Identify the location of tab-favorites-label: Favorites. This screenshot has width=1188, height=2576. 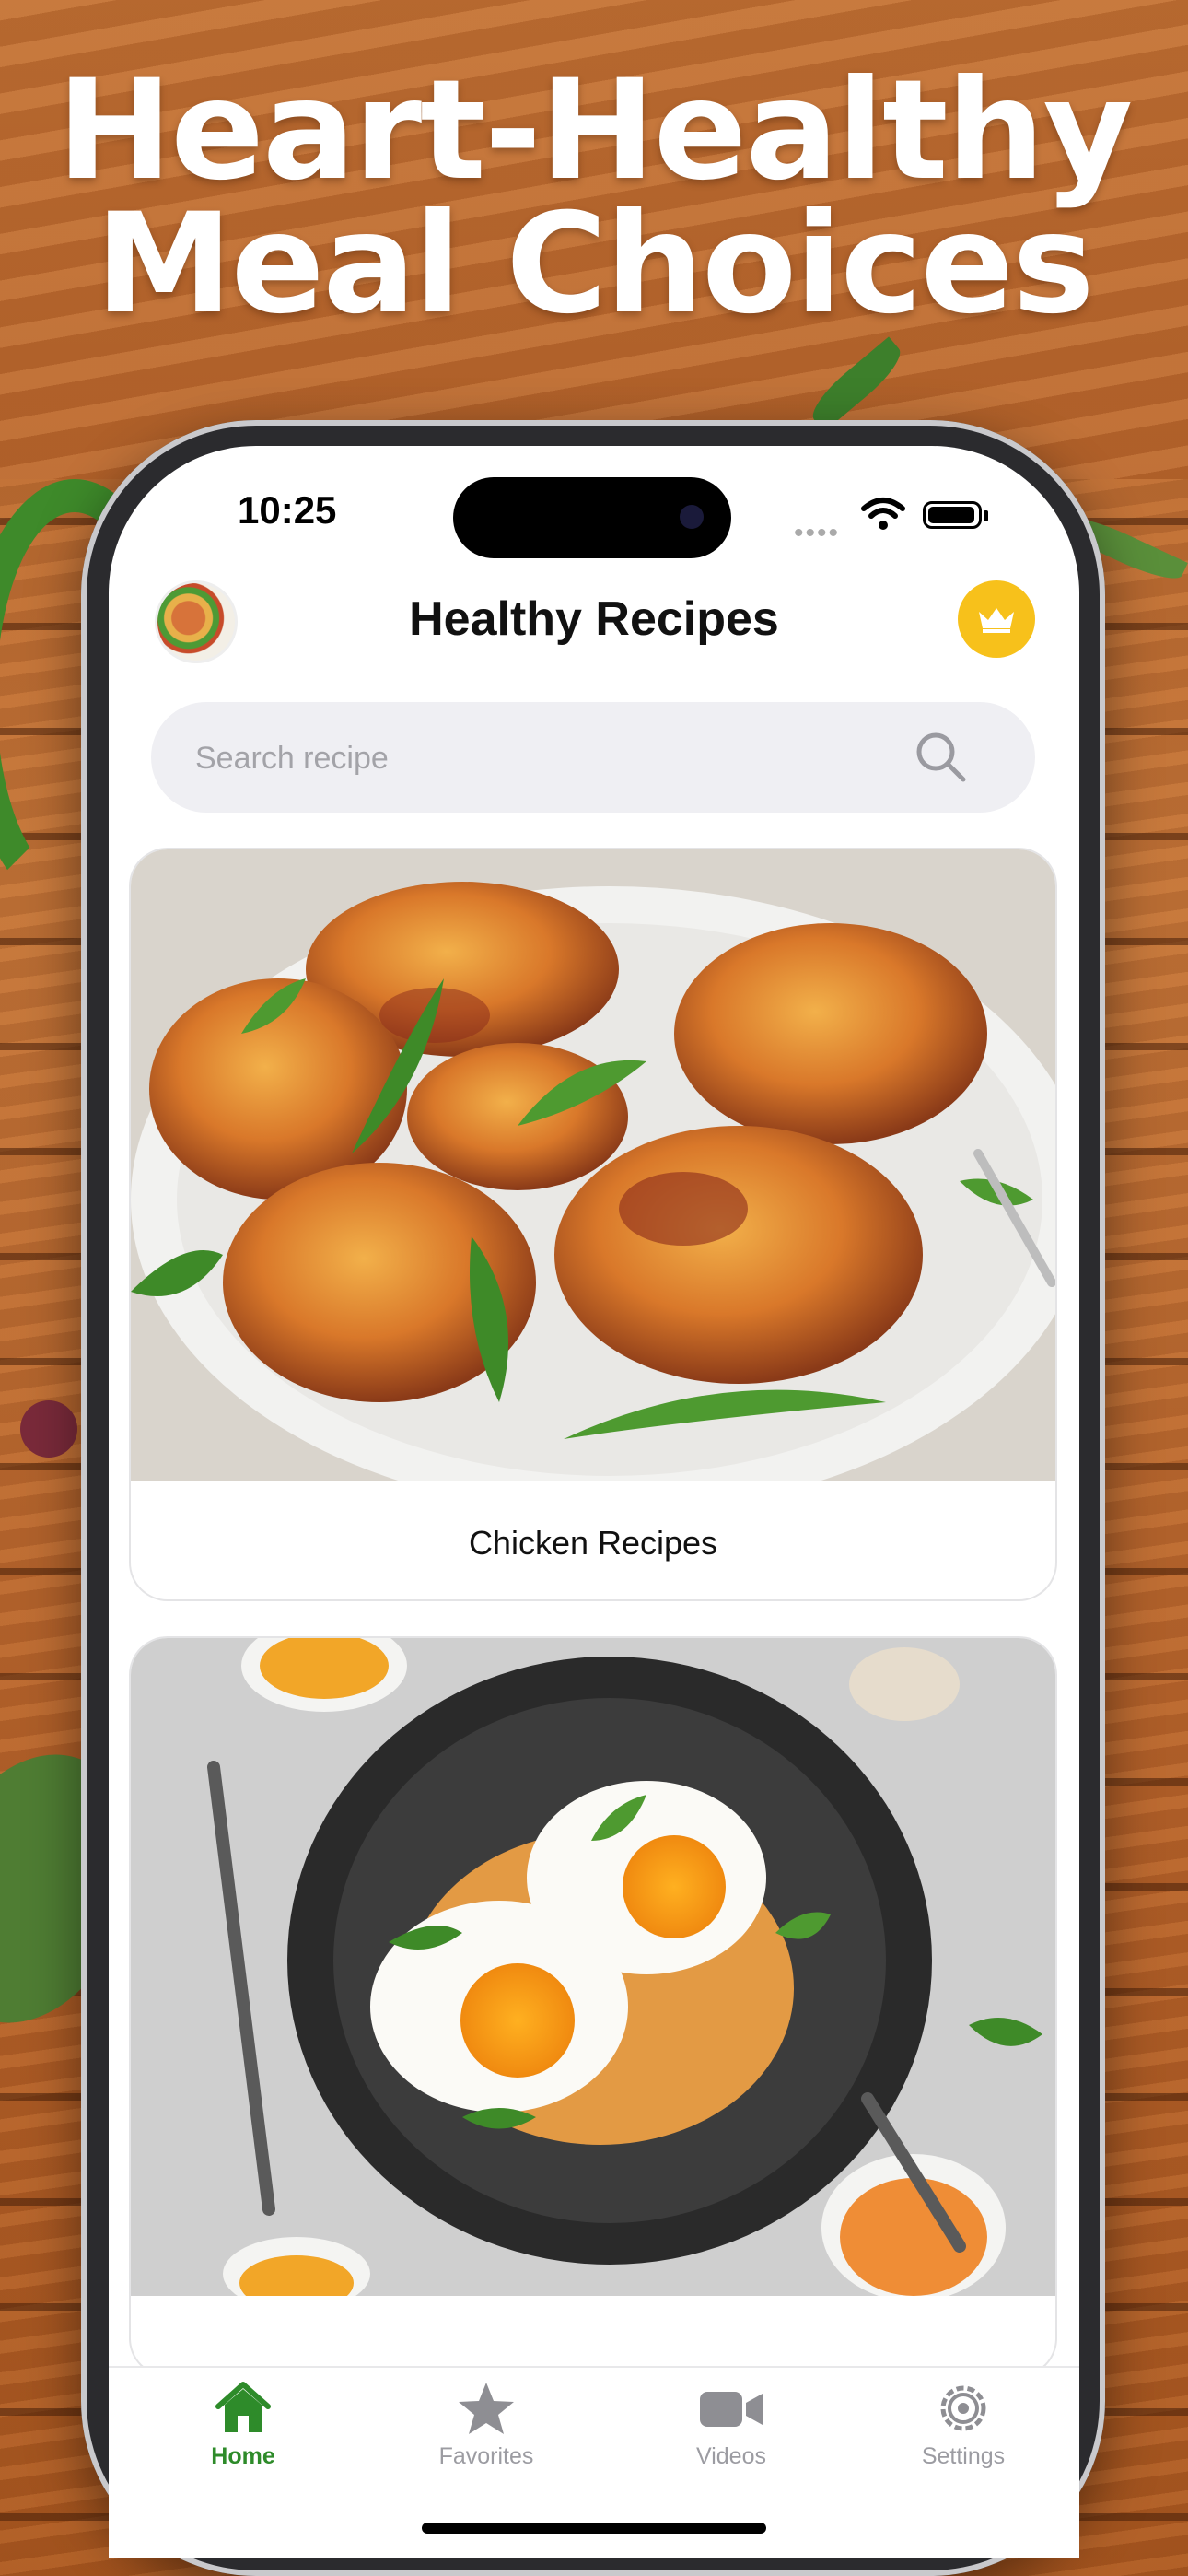
(486, 2456).